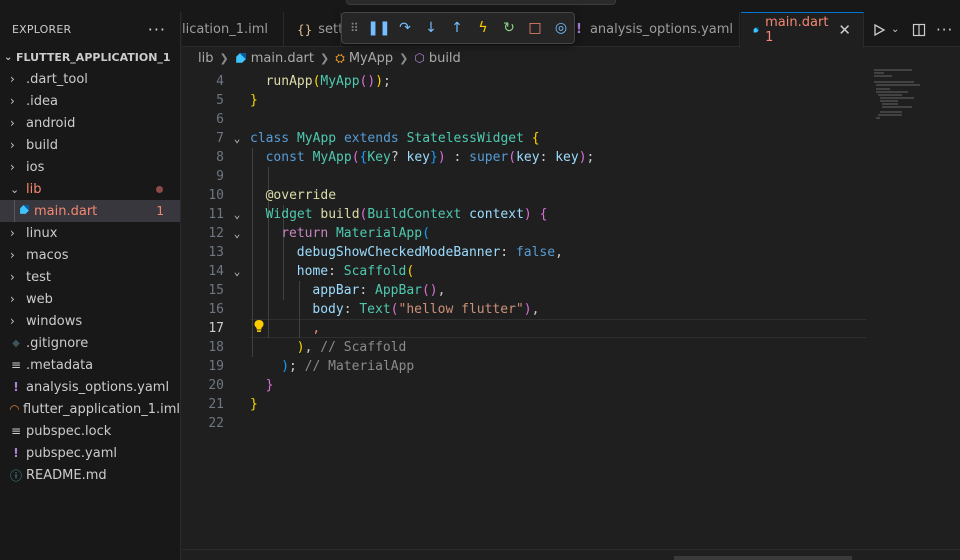 This screenshot has height=560, width=960. I want to click on devtools-icon: ◎, so click(561, 28).